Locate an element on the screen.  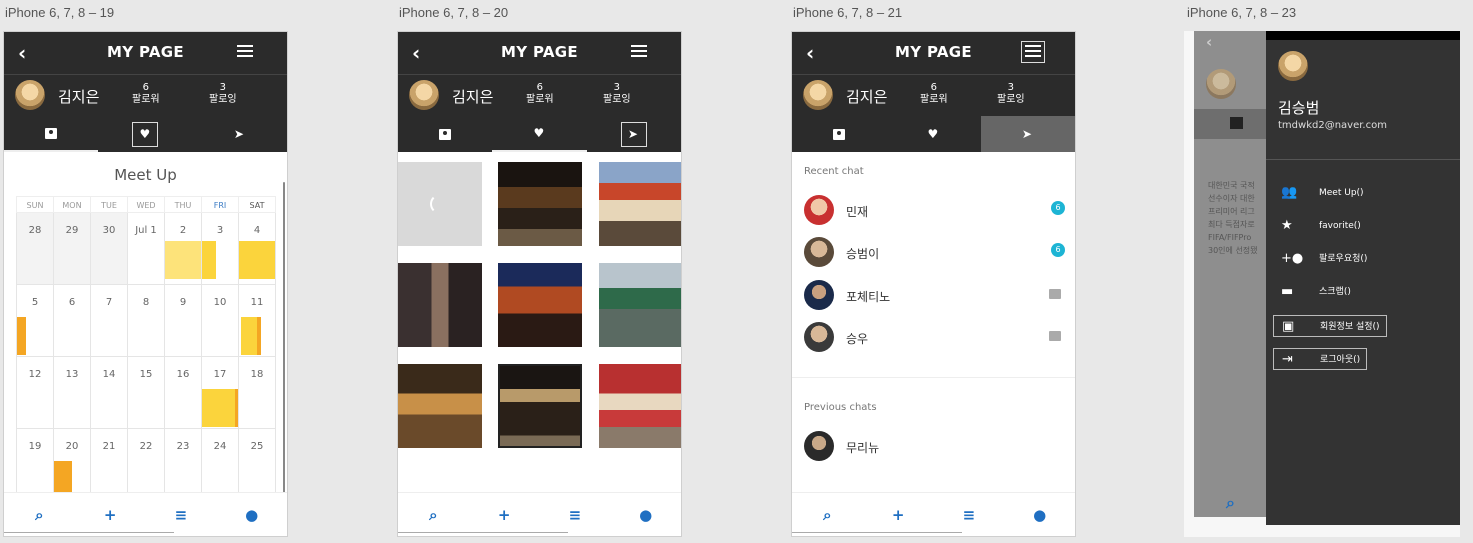
drawer-item-favorite: ★ favorite() is located at coordinates (1317, 226).